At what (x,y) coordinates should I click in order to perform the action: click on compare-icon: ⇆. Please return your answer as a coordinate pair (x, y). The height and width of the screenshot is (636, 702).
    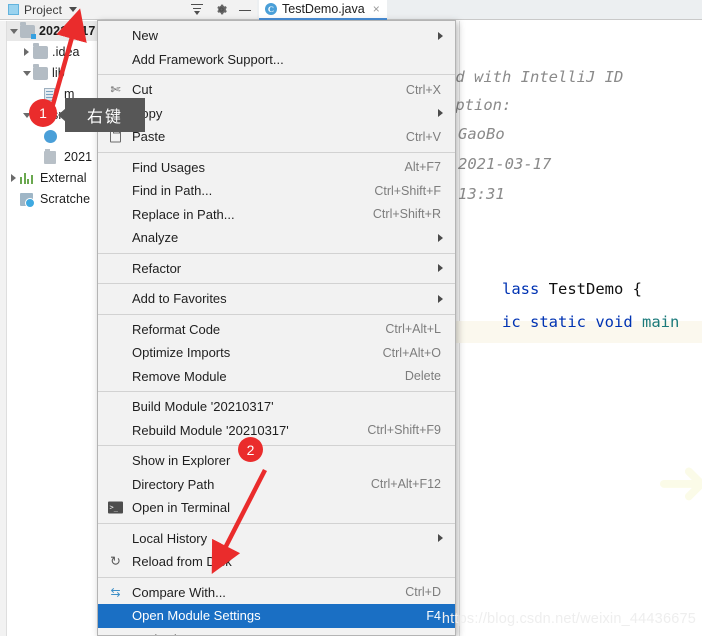
    Looking at the image, I should click on (115, 592).